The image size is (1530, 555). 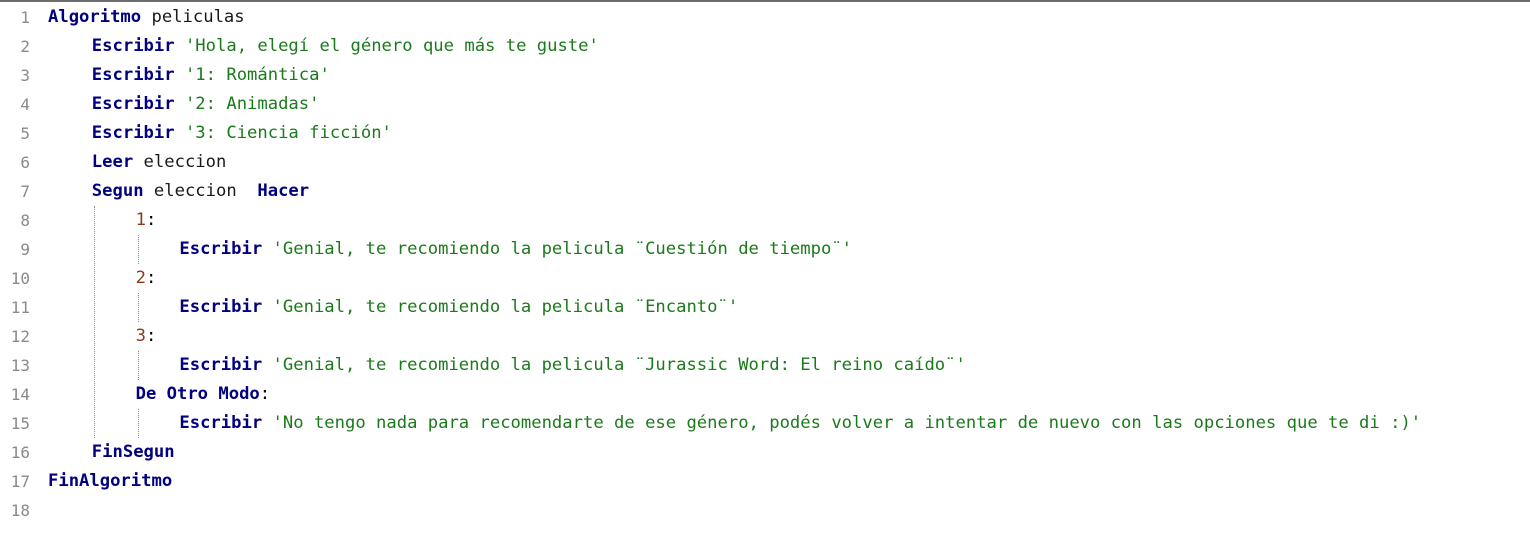 What do you see at coordinates (20, 481) in the screenshot?
I see `line-number: 17` at bounding box center [20, 481].